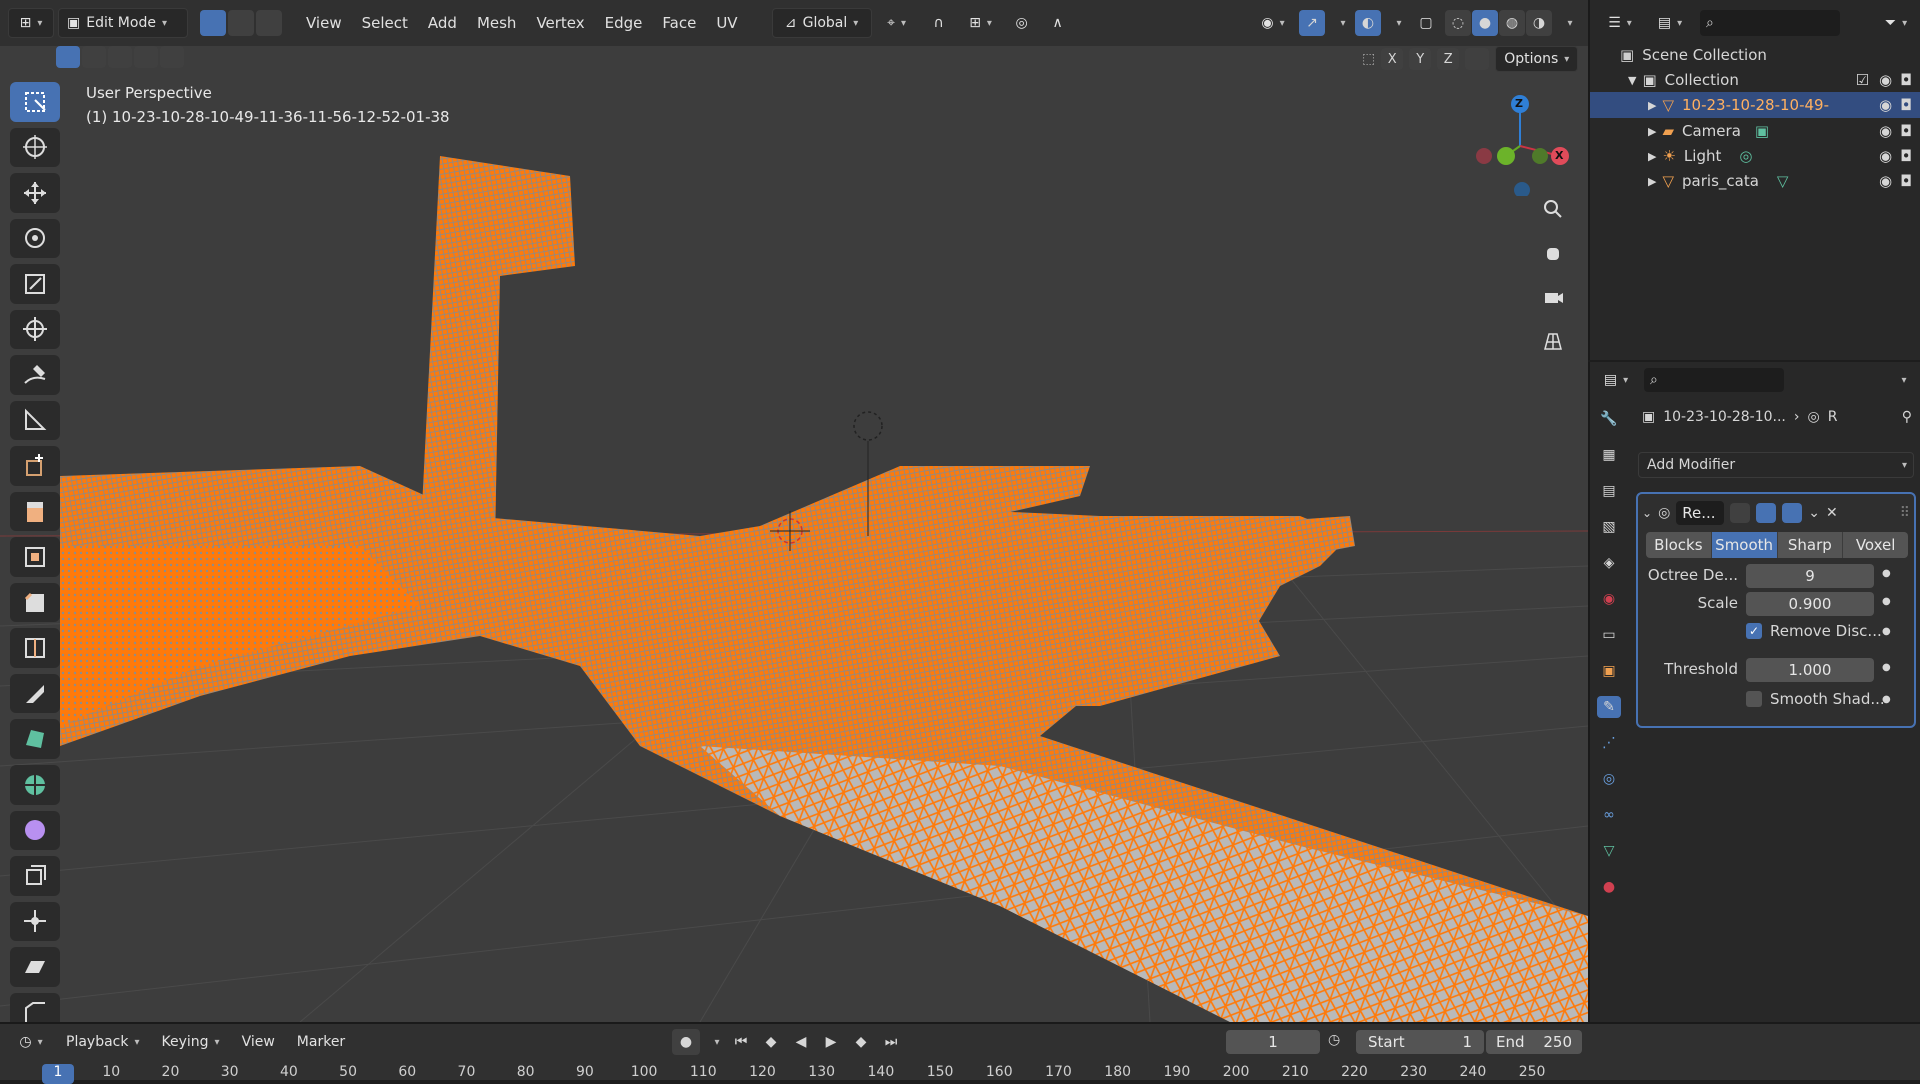  Describe the element at coordinates (1679, 545) in the screenshot. I see `mode-tab-blocks: Blocks` at that location.